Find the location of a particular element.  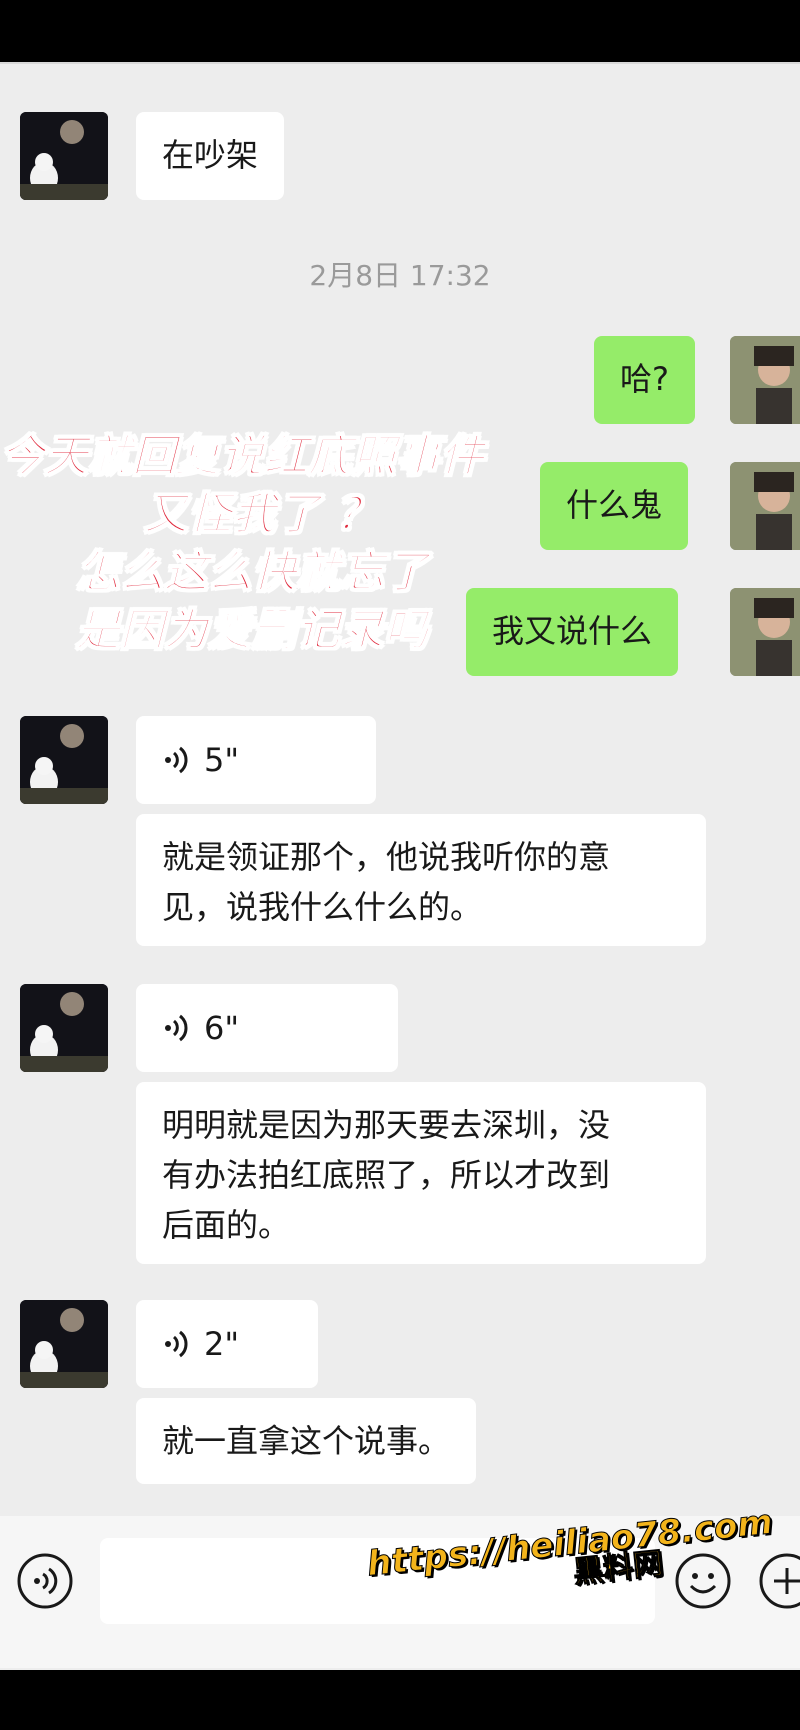

message-bubble: 明明就是因为那天要去深圳，没 有办法拍红底照了，所以才改到 后面的。 is located at coordinates (421, 1173).